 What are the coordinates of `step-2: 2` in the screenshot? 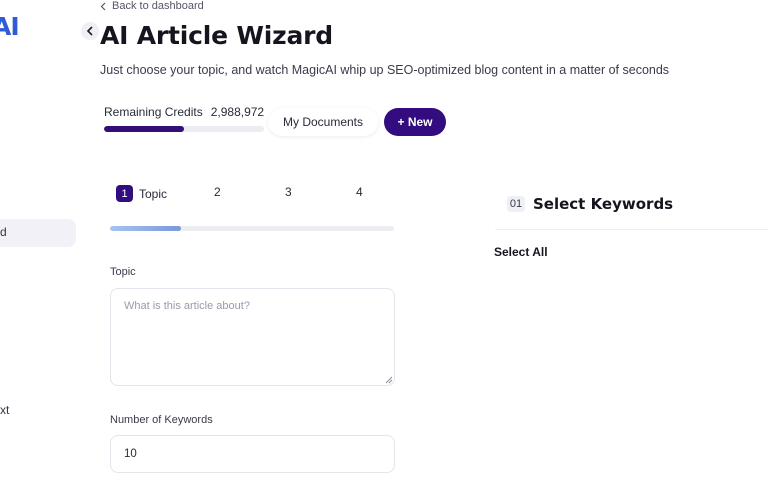 It's located at (217, 192).